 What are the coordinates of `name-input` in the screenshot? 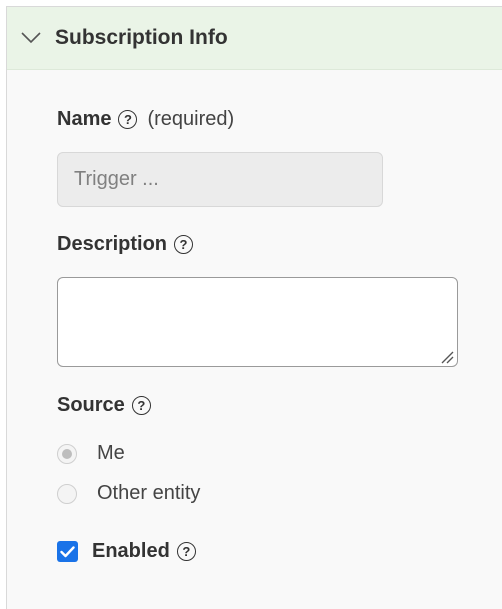 It's located at (220, 179).